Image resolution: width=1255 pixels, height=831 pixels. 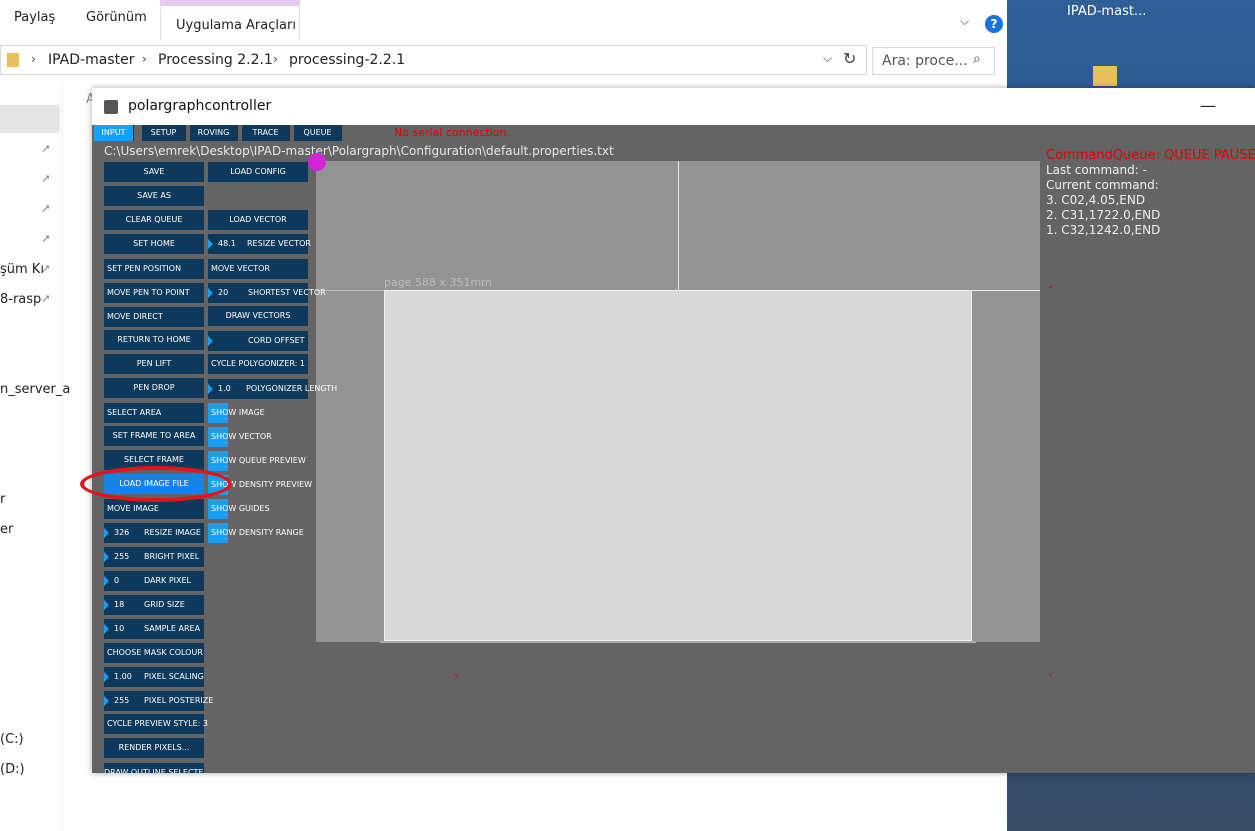 What do you see at coordinates (678, 226) in the screenshot?
I see `guide-line-vertical` at bounding box center [678, 226].